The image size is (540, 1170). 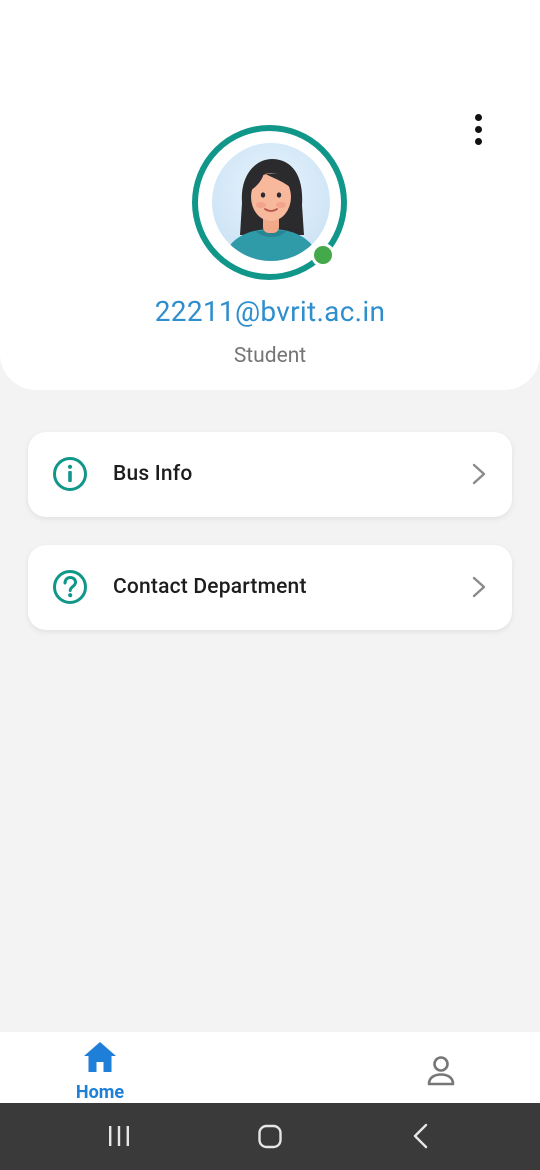 What do you see at coordinates (271, 210) in the screenshot?
I see `user-avatar-icon` at bounding box center [271, 210].